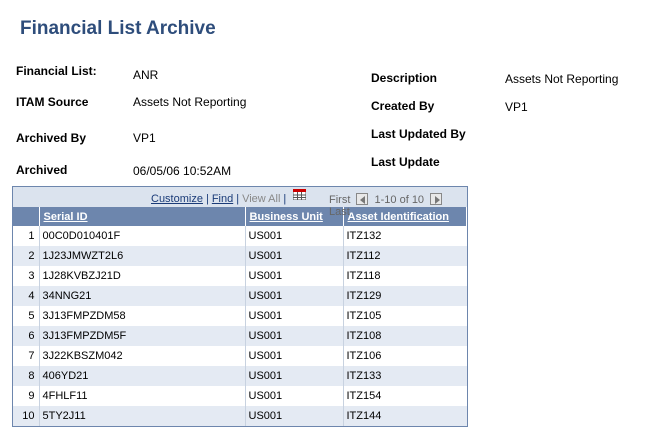  Describe the element at coordinates (26, 256) in the screenshot. I see `row-number: 2` at that location.